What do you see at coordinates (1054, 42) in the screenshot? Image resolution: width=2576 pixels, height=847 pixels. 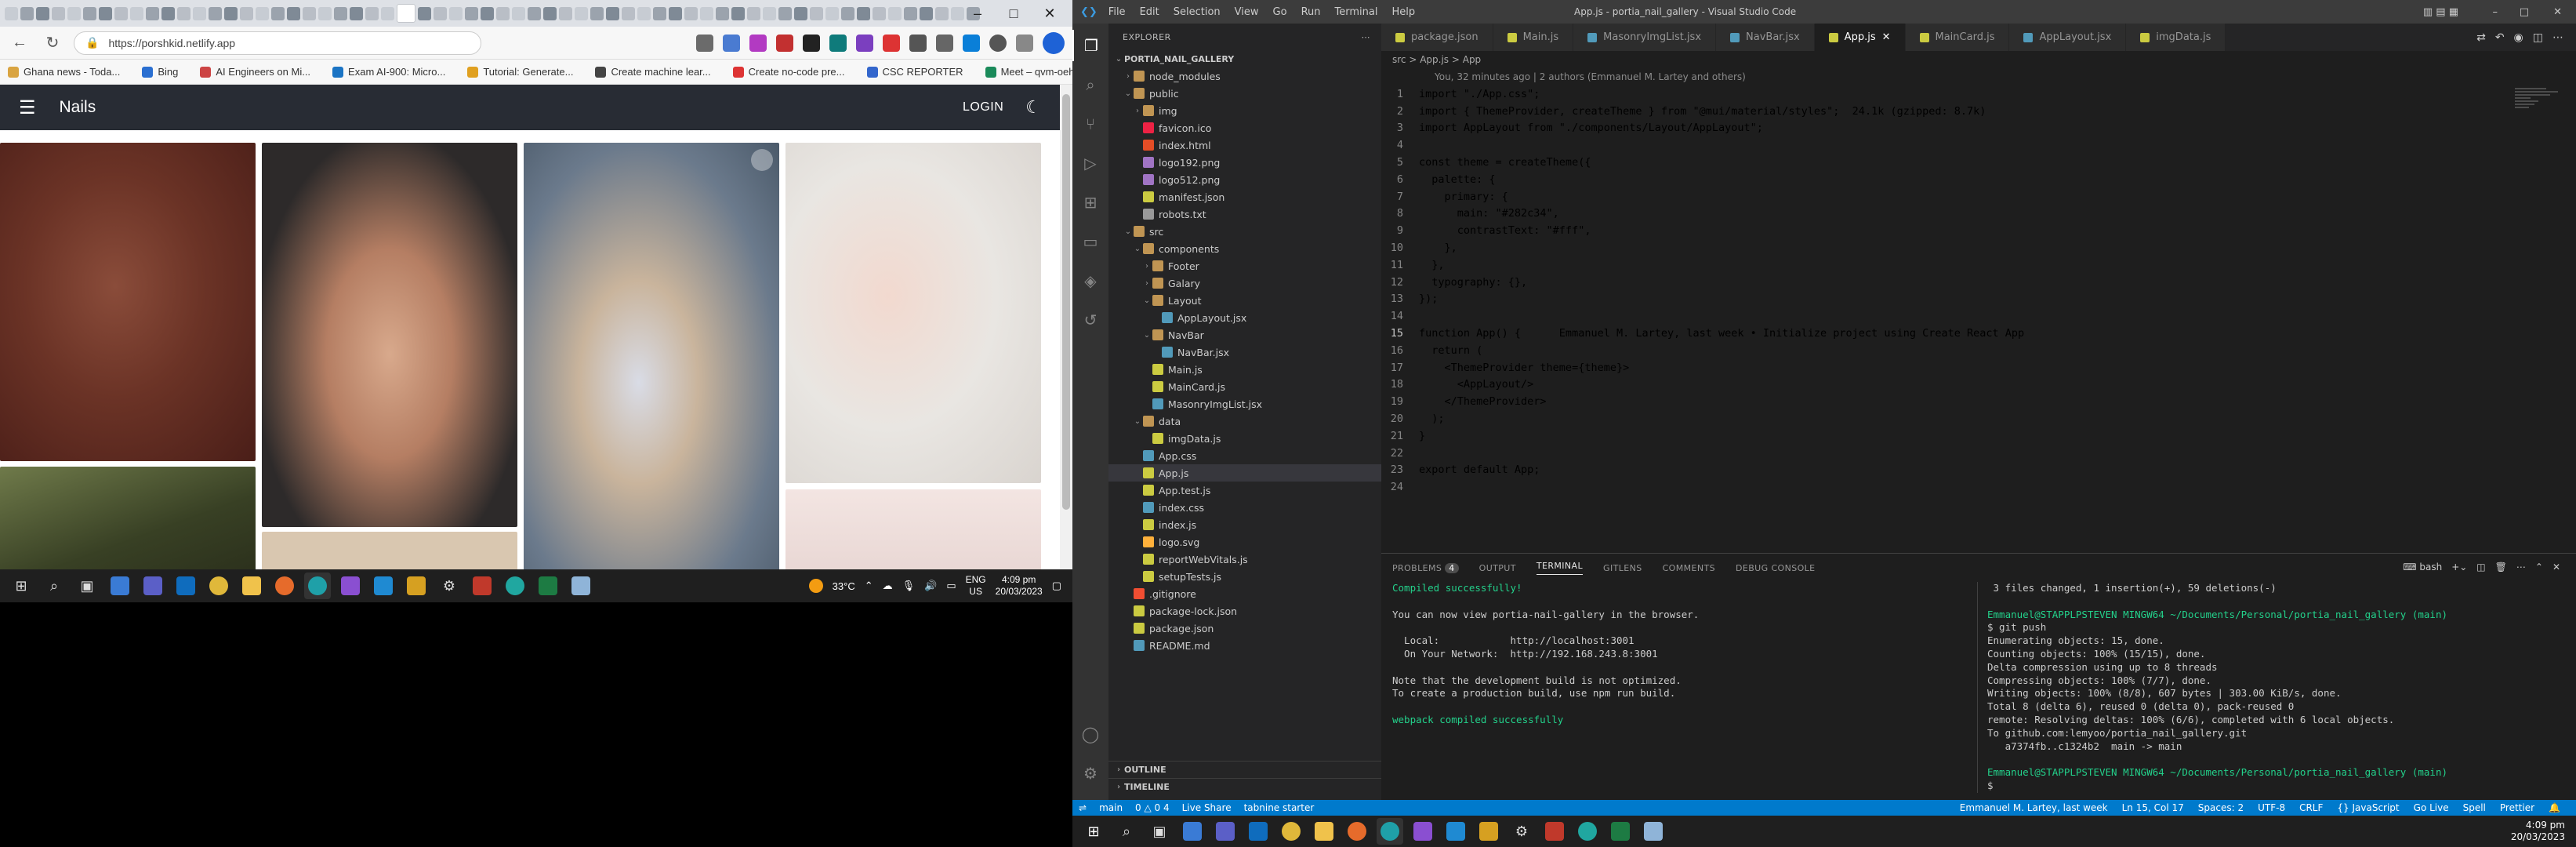 I see `bing-chat-icon` at bounding box center [1054, 42].